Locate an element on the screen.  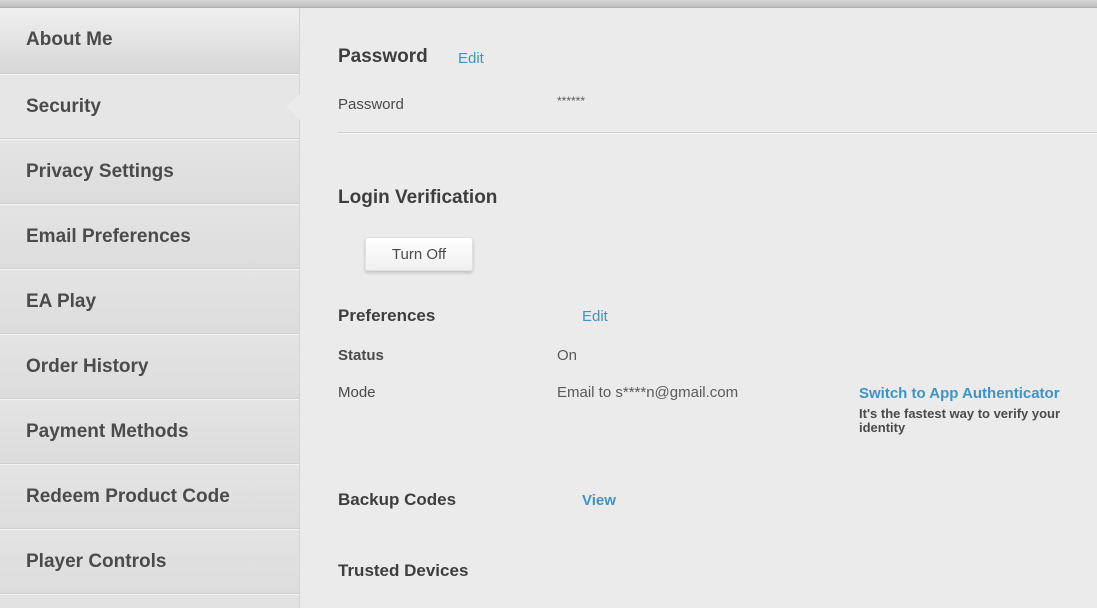
section-divider is located at coordinates (717, 133).